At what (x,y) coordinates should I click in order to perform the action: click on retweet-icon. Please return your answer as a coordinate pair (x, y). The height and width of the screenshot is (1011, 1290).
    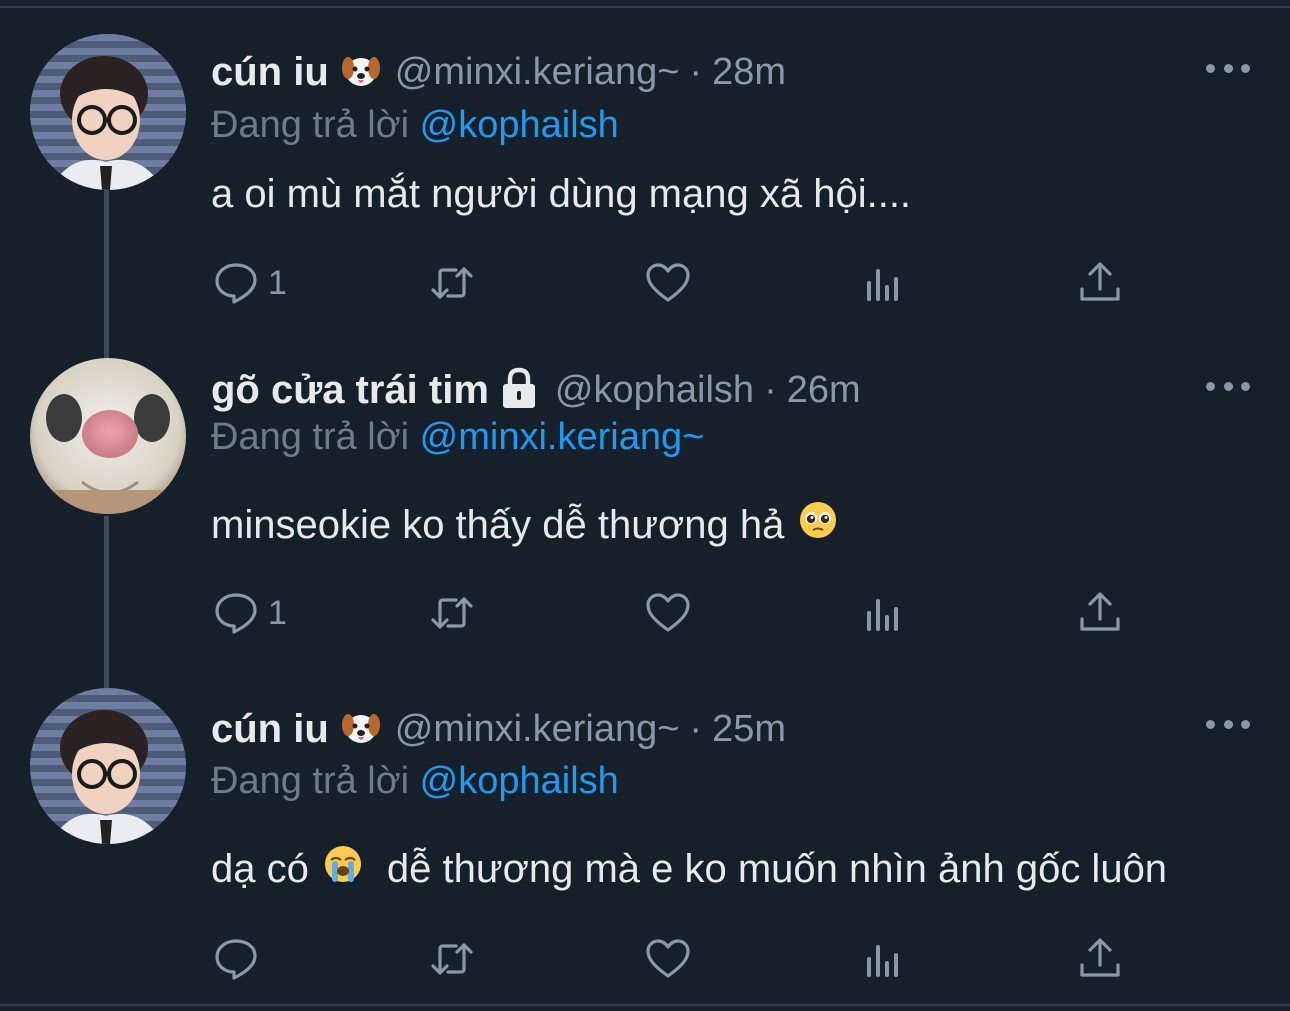
    Looking at the image, I should click on (452, 959).